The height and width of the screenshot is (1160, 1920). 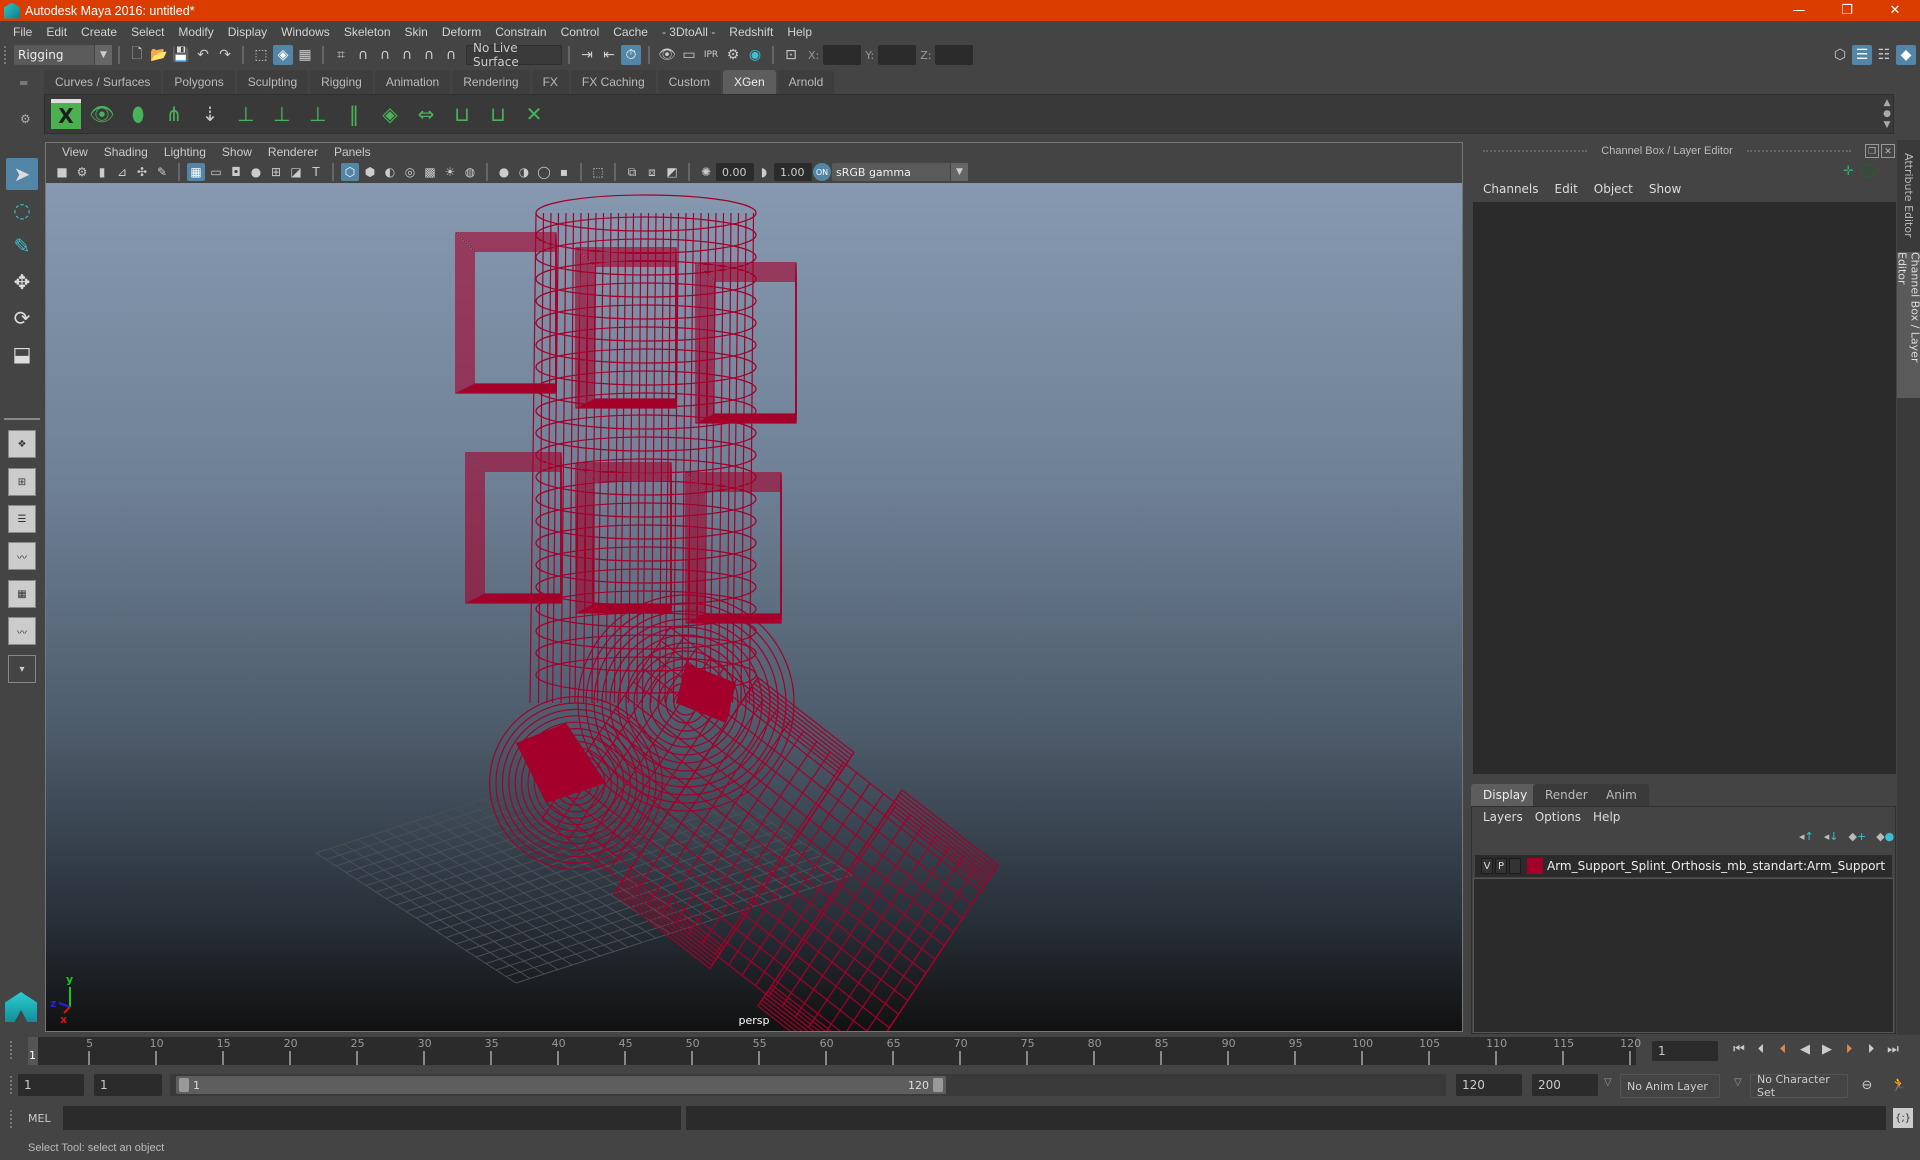 I want to click on select-object-icon: ◈, so click(x=283, y=55).